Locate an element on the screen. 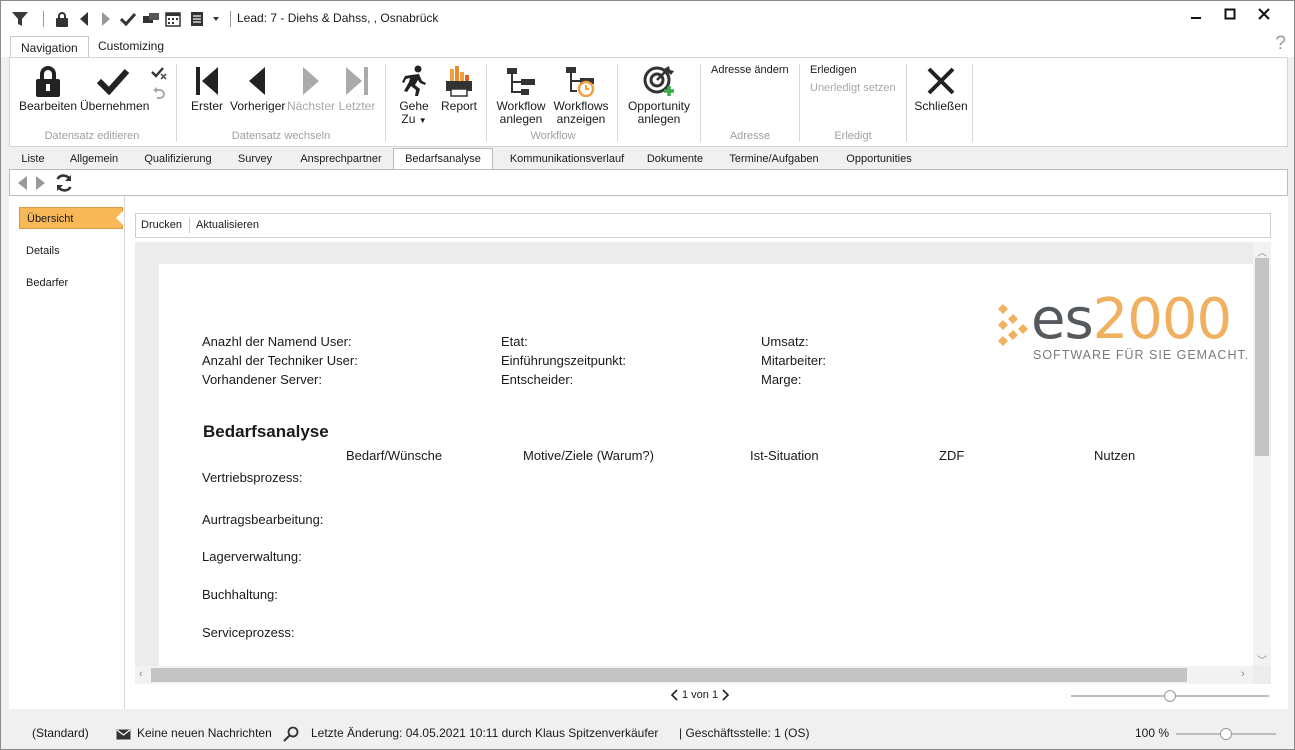 The image size is (1295, 750). erledigen-button: Erledigen is located at coordinates (833, 70).